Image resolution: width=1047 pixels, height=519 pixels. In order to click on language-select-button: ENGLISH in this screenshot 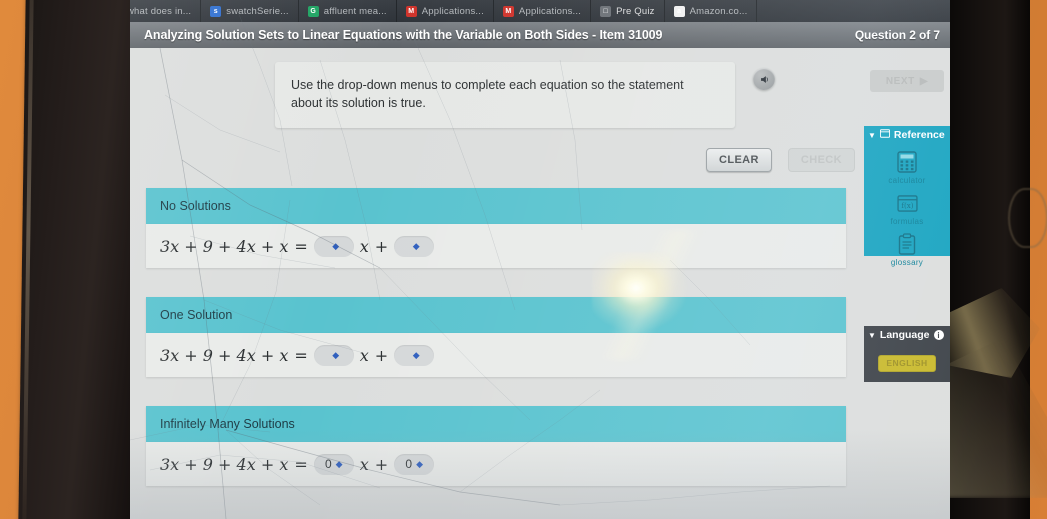, I will do `click(907, 363)`.